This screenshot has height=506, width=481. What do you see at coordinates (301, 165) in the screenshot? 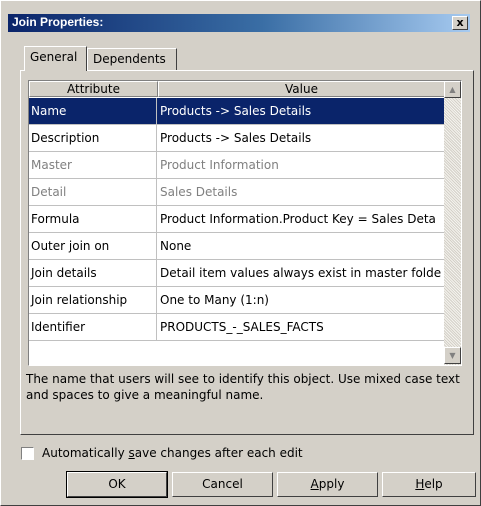
I see `value-cell: Product Information` at bounding box center [301, 165].